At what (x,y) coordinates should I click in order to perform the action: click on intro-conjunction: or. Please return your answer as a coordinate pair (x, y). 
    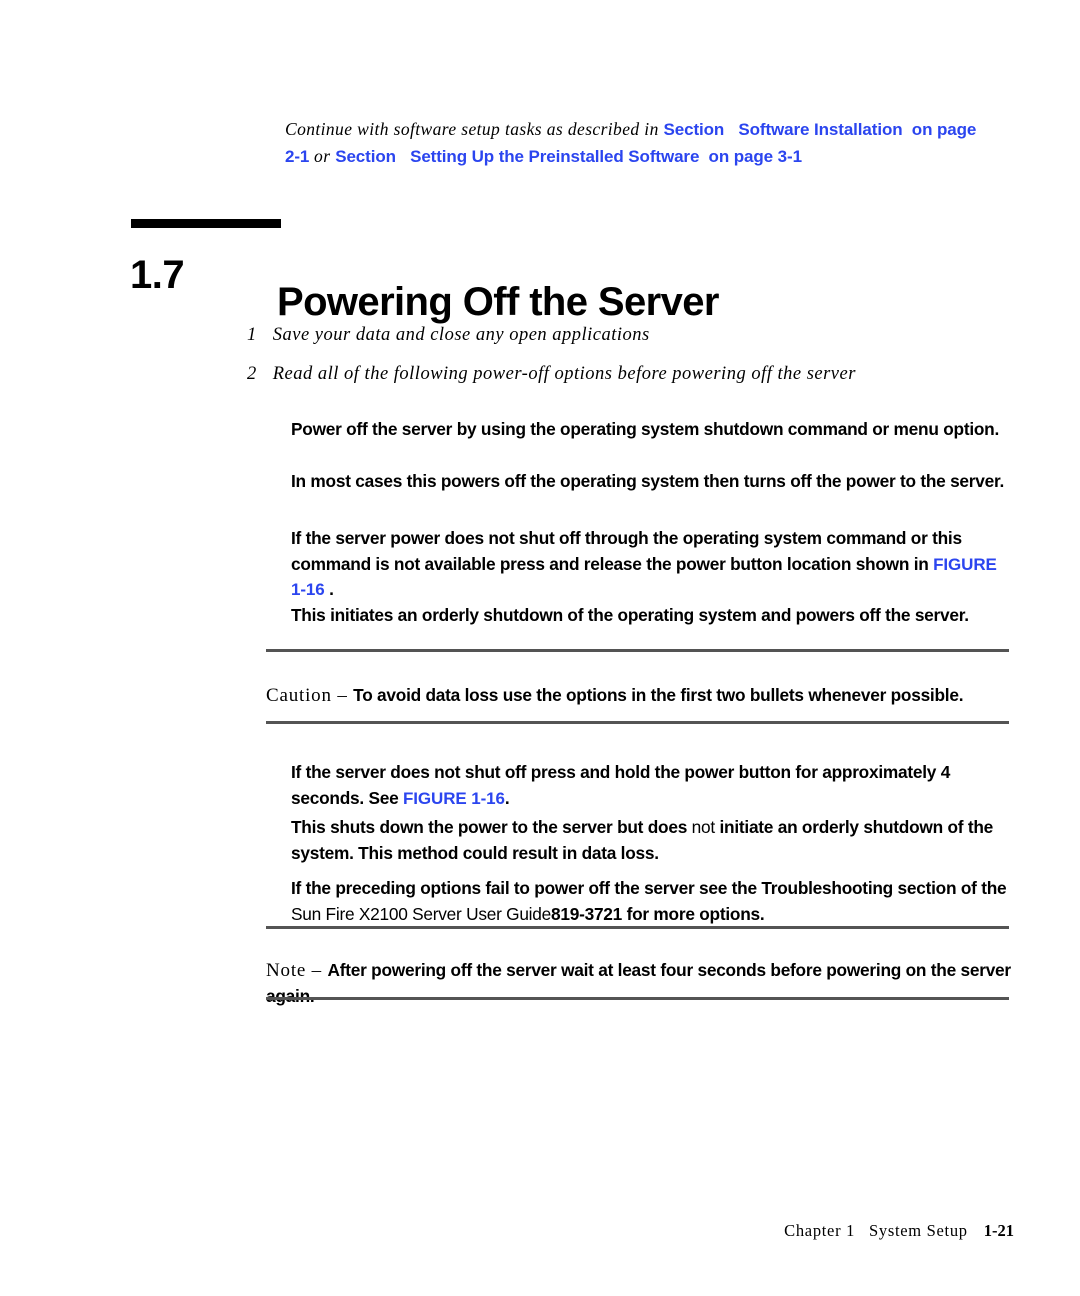
    Looking at the image, I should click on (322, 155).